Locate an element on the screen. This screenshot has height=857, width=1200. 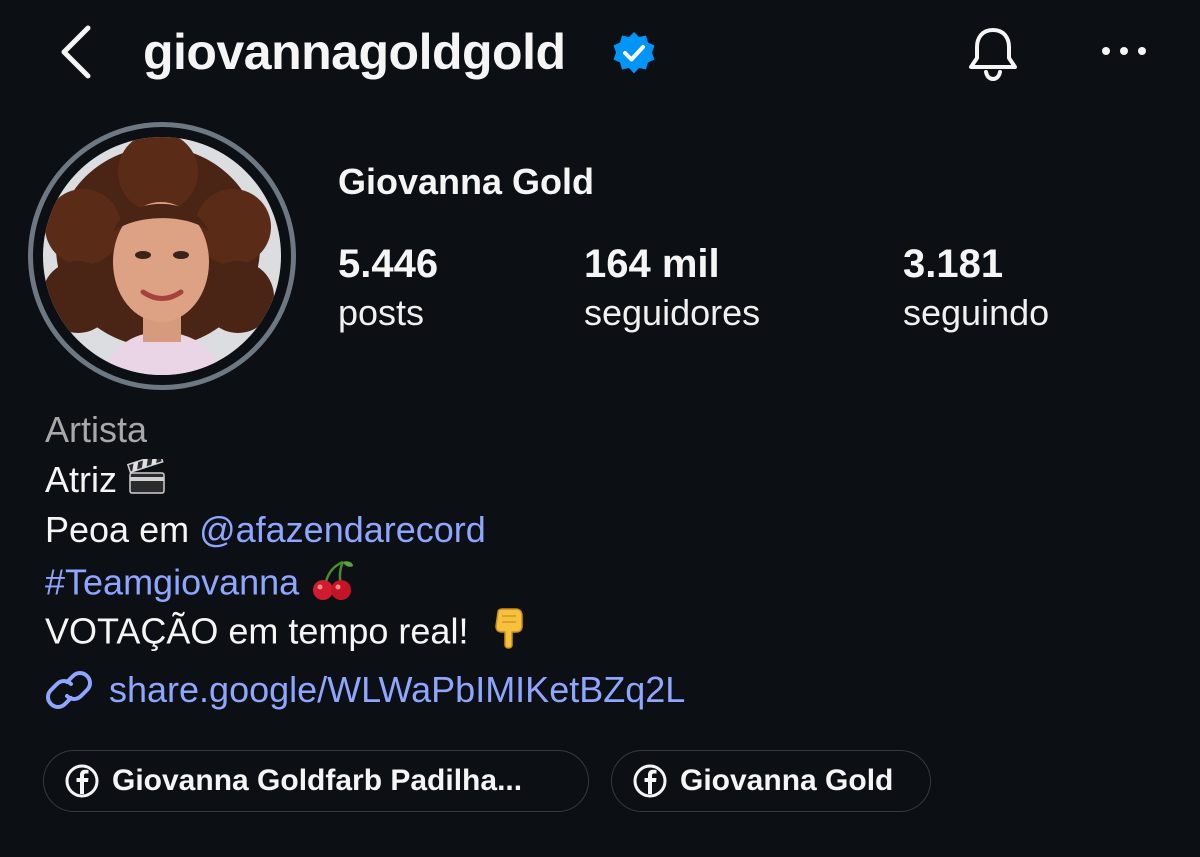
link-icon is located at coordinates (69, 690).